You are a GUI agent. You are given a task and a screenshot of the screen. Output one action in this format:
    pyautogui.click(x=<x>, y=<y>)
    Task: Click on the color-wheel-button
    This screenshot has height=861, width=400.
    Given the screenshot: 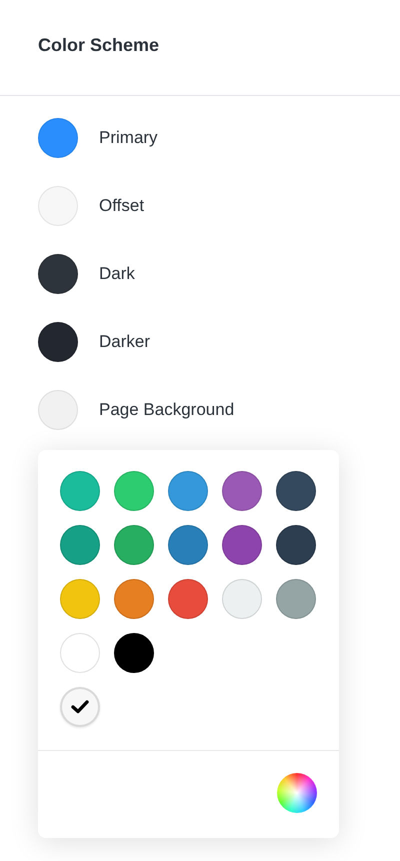 What is the action you would take?
    pyautogui.click(x=297, y=793)
    